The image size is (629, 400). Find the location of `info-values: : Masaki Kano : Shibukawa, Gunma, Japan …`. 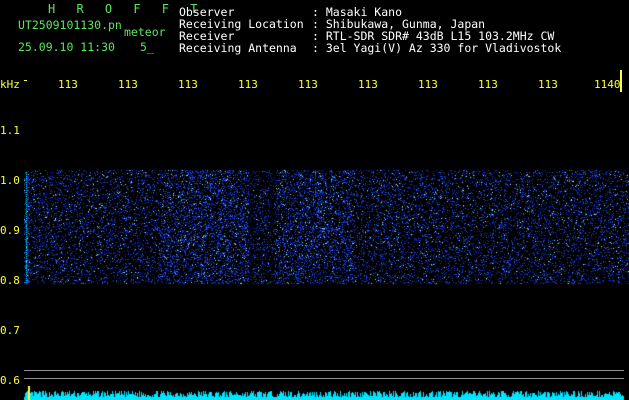

info-values: : Masaki Kano : Shibukawa, Gunma, Japan … is located at coordinates (436, 30).